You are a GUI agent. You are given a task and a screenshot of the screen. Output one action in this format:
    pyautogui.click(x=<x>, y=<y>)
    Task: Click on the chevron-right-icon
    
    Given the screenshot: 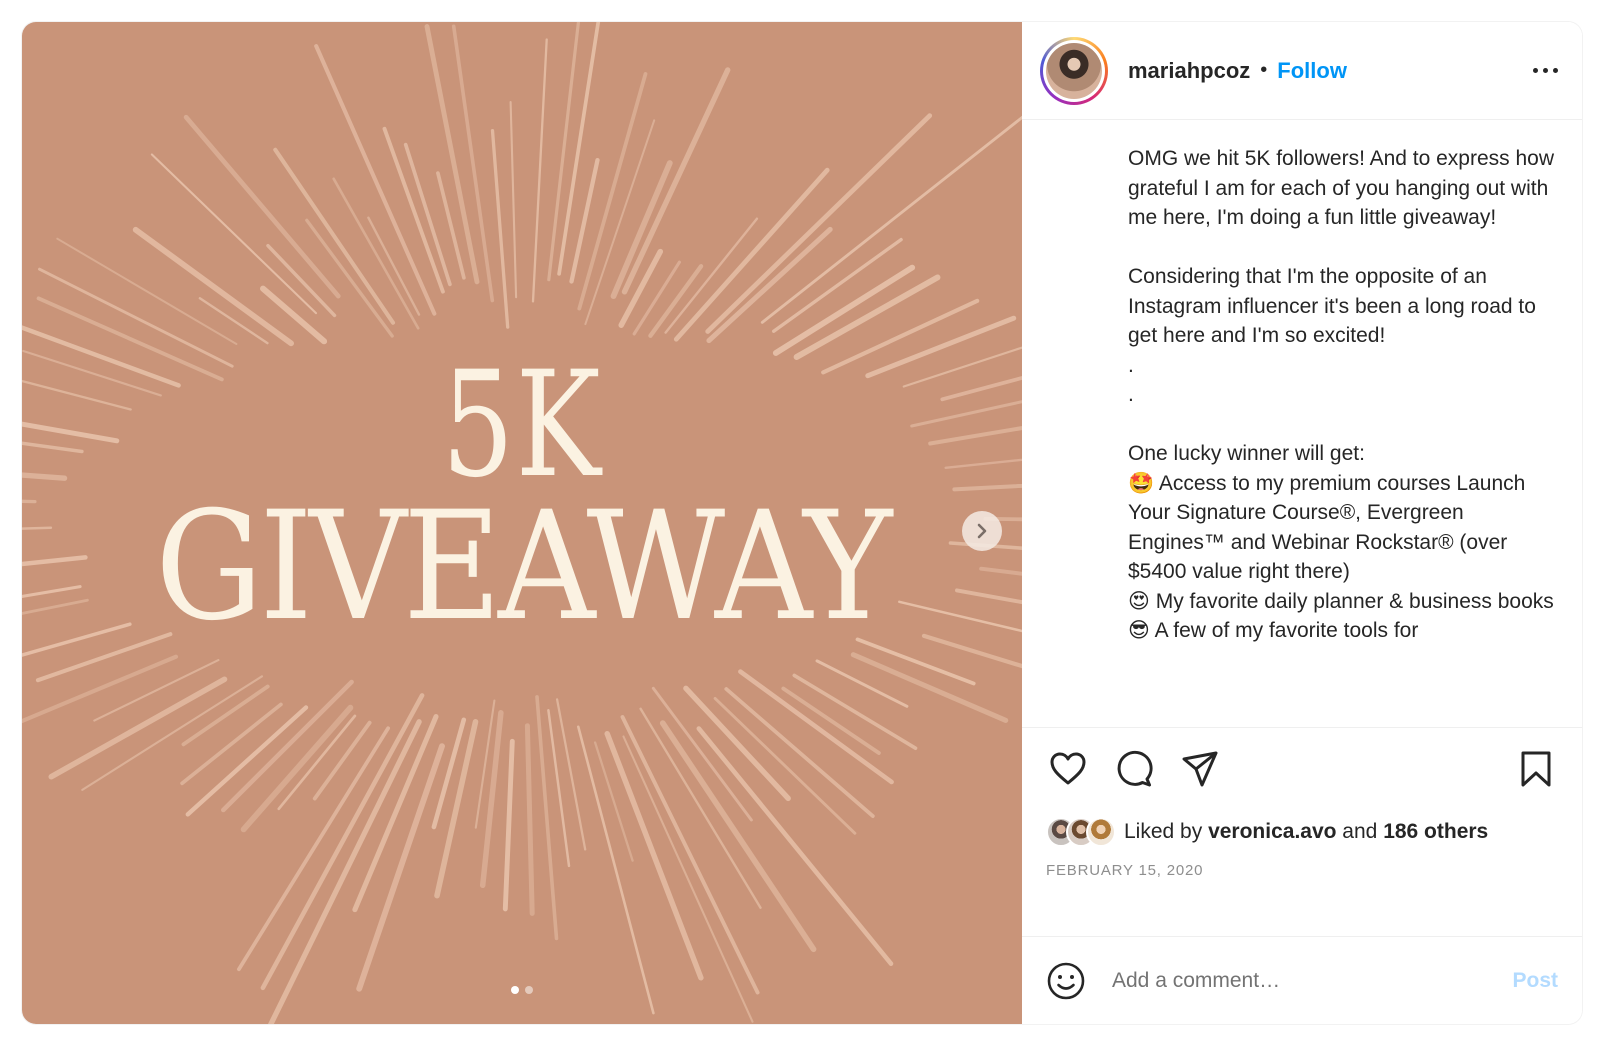 What is the action you would take?
    pyautogui.click(x=982, y=531)
    